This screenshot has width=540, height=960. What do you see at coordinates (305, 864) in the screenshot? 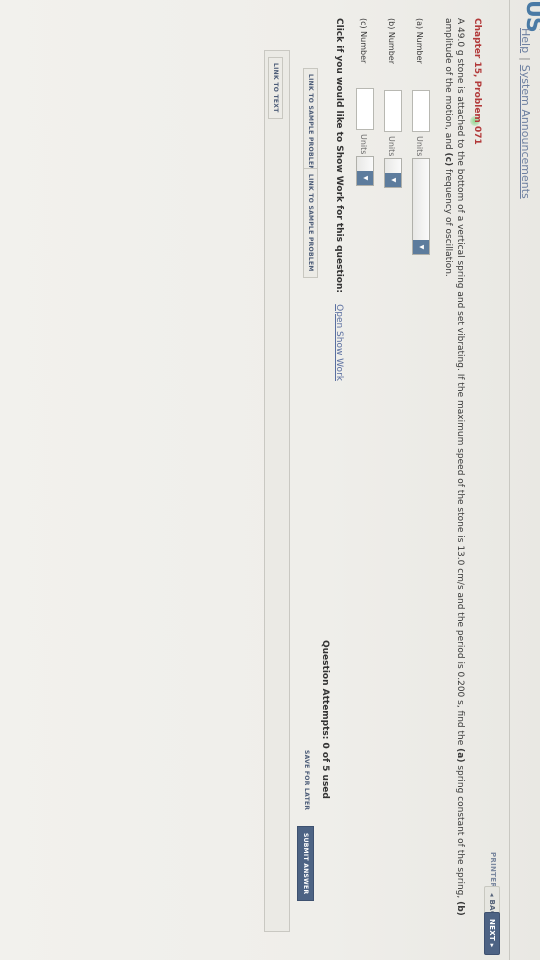
I see `submit-answer-button: SUBMIT ANSWER` at bounding box center [305, 864].